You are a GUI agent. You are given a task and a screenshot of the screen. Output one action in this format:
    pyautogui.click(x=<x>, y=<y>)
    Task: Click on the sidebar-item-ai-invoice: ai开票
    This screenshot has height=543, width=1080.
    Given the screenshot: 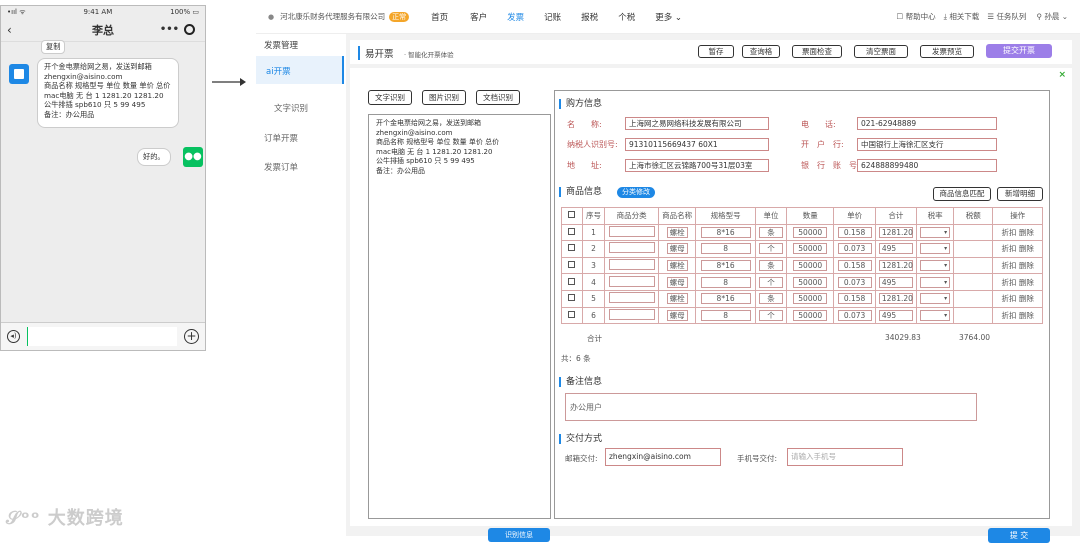 What is the action you would take?
    pyautogui.click(x=300, y=70)
    